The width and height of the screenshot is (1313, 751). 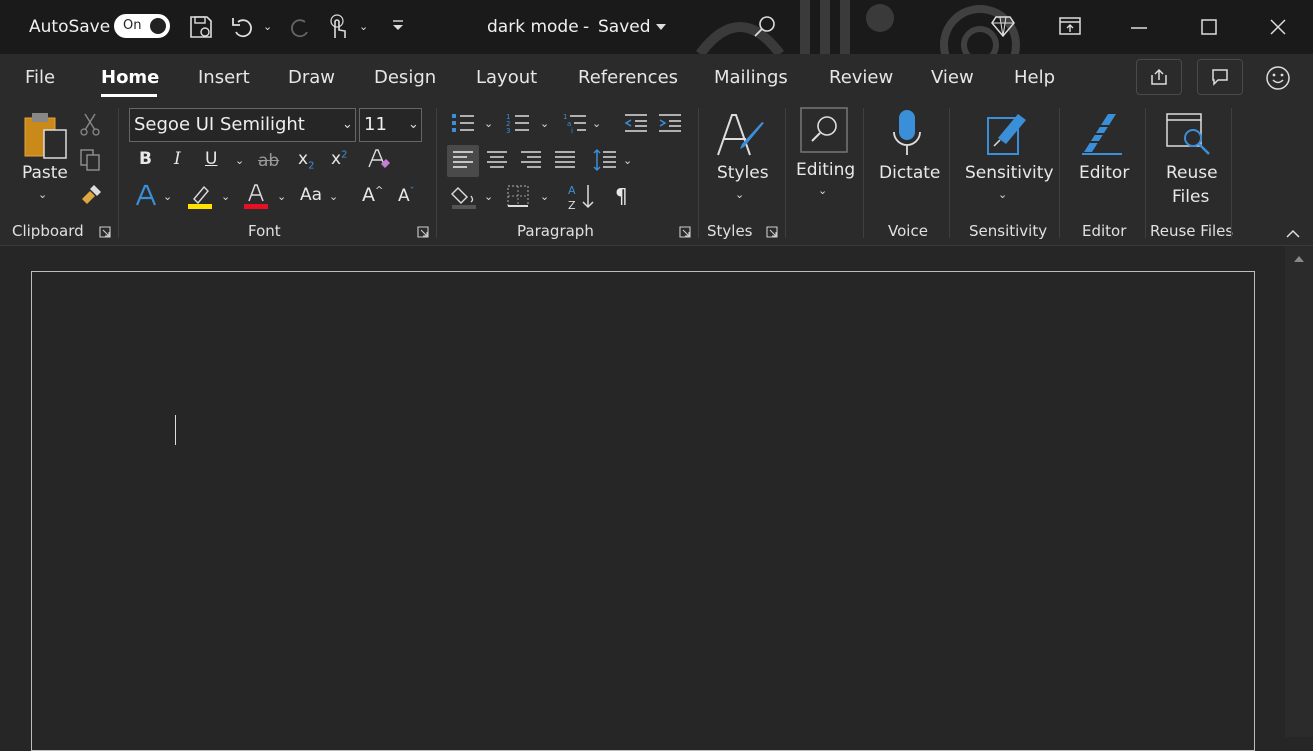 What do you see at coordinates (506, 78) in the screenshot?
I see `tab-layout: Layout` at bounding box center [506, 78].